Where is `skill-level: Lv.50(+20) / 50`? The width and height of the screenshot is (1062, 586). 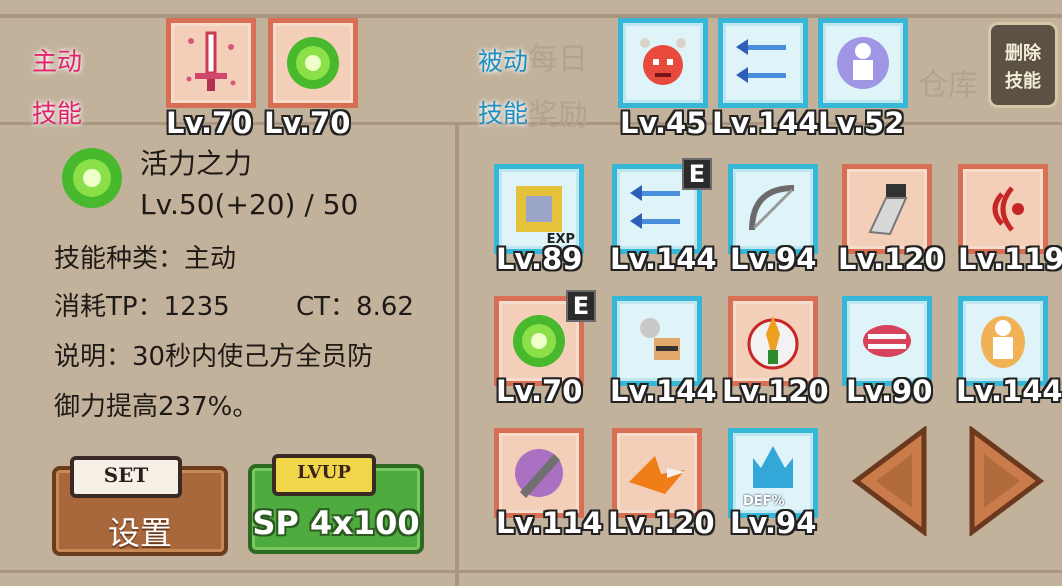 skill-level: Lv.50(+20) / 50 is located at coordinates (249, 204).